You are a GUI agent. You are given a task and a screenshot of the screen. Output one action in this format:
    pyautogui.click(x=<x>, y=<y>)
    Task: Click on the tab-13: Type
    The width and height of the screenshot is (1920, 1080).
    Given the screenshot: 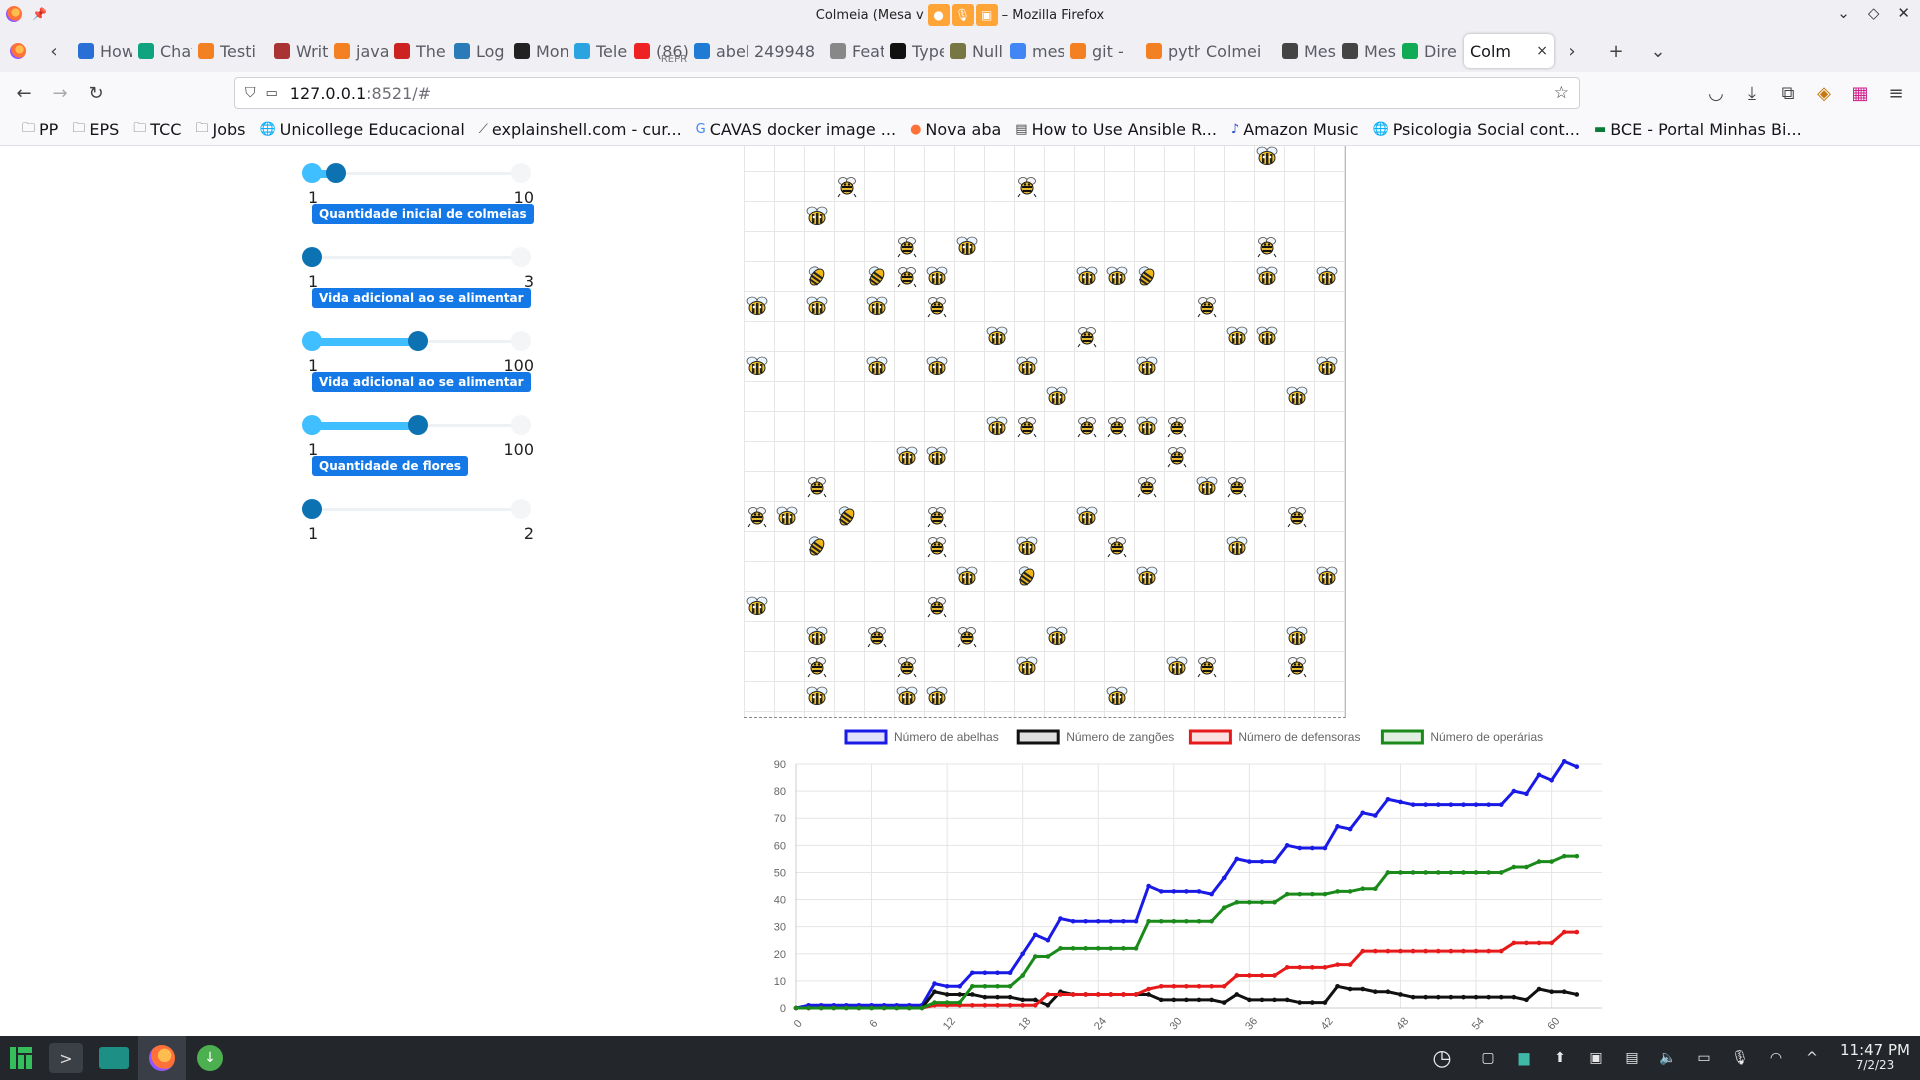 What is the action you would take?
    pyautogui.click(x=914, y=51)
    